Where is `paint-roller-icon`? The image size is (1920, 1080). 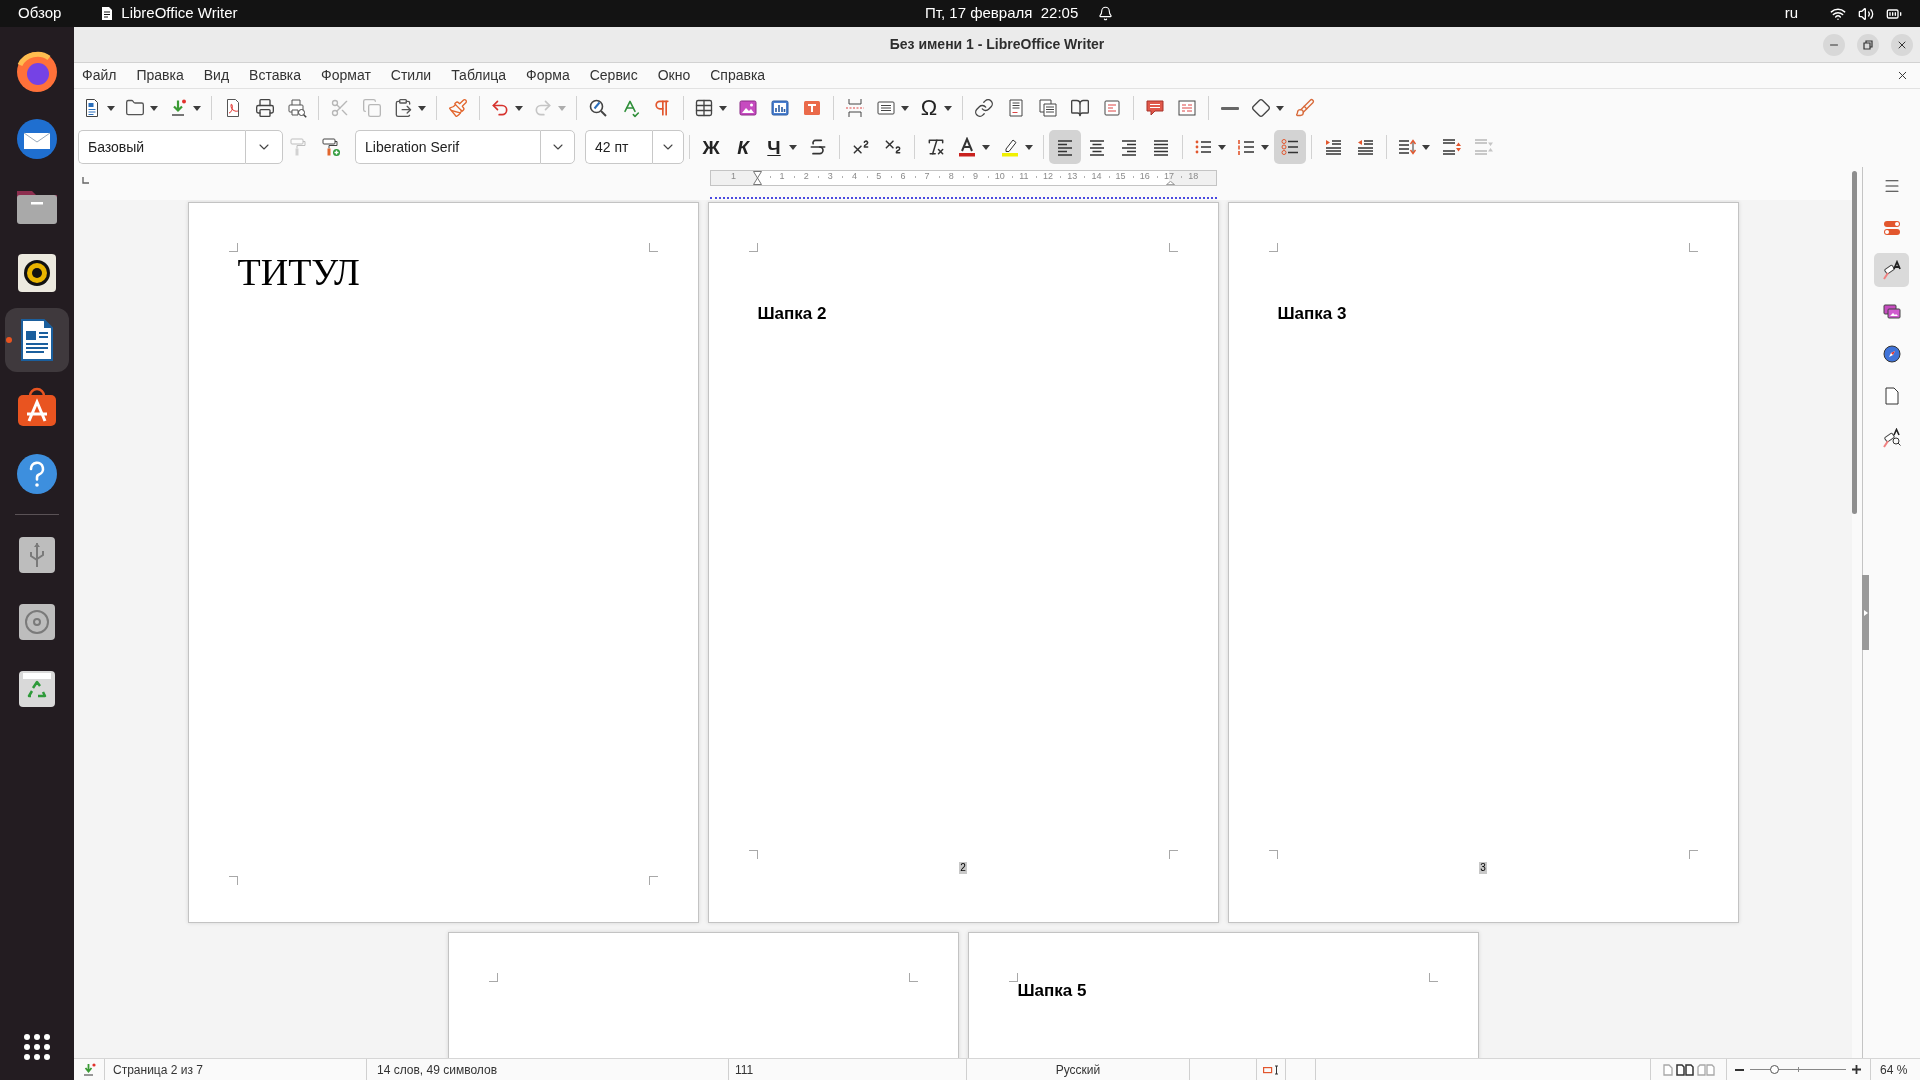
paint-roller-icon is located at coordinates (1891, 270).